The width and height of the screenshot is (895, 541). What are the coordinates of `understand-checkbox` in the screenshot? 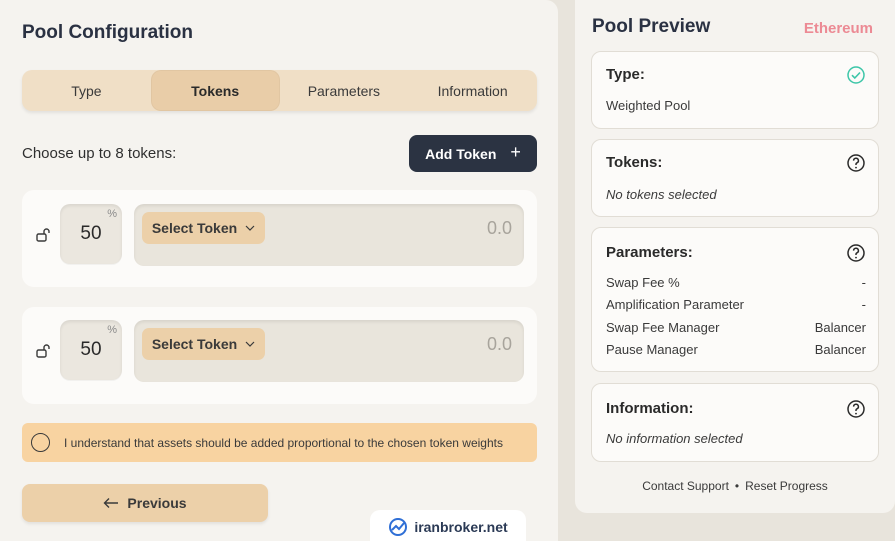 It's located at (40, 442).